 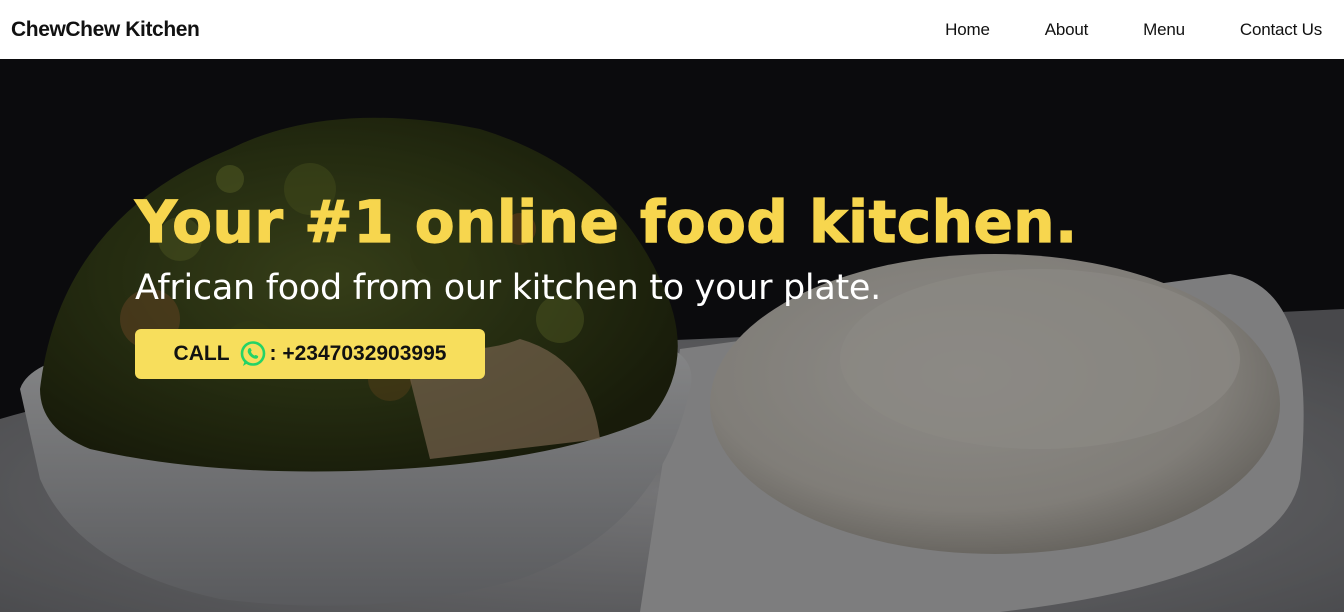 What do you see at coordinates (201, 353) in the screenshot?
I see `call-label: CALL` at bounding box center [201, 353].